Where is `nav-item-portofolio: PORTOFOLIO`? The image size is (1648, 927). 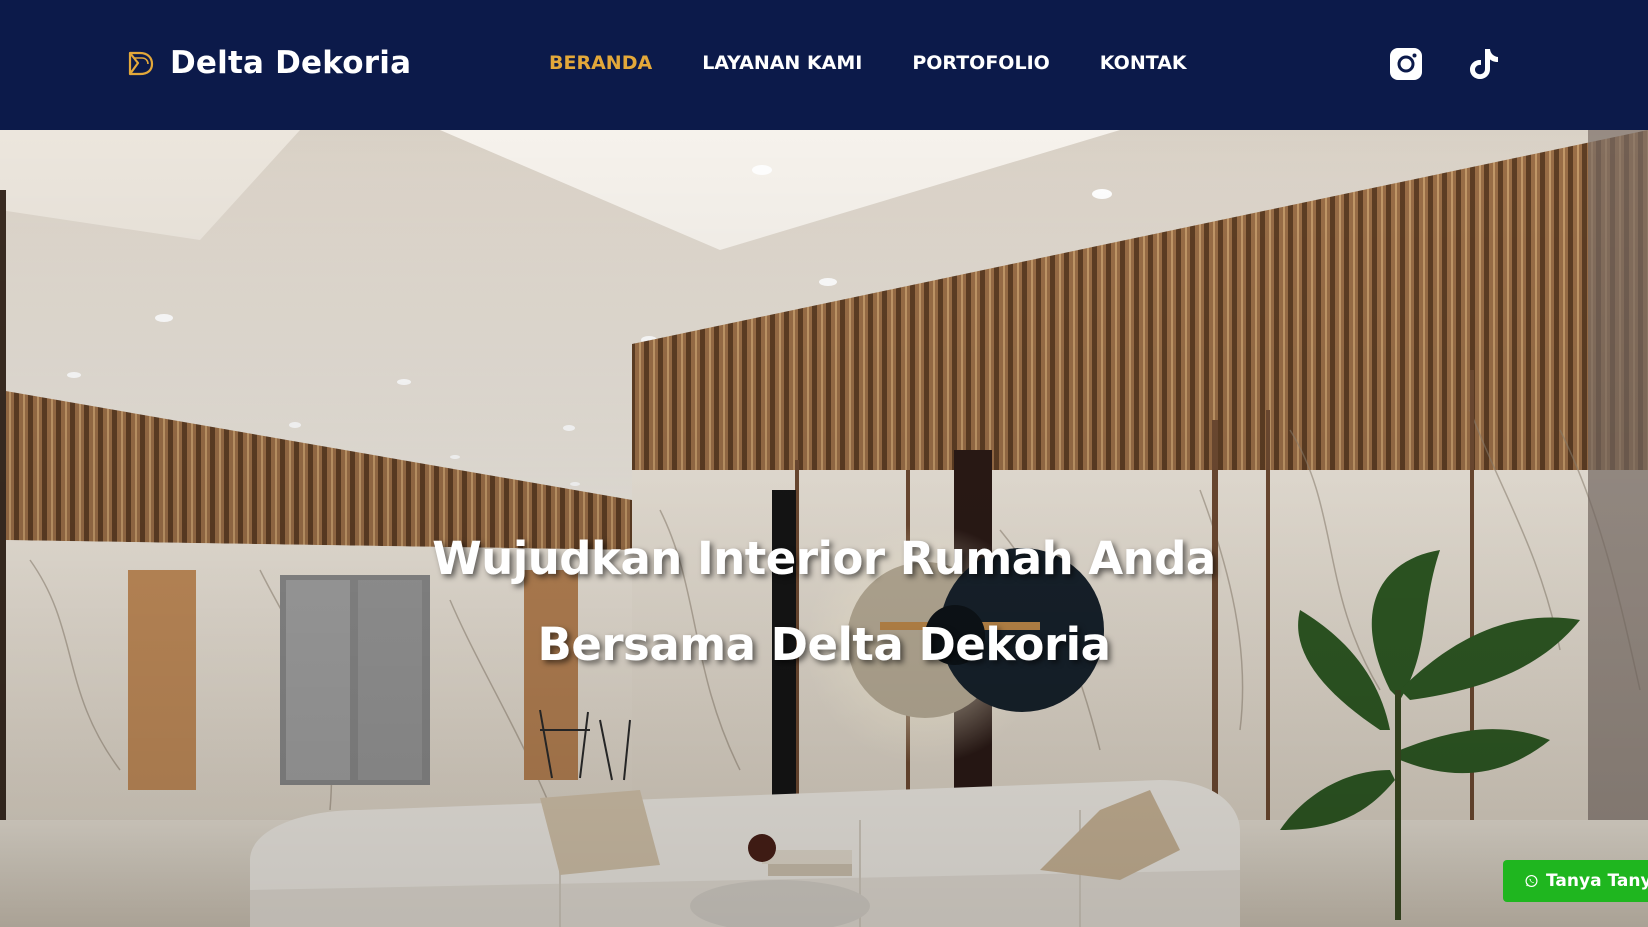
nav-item-portofolio: PORTOFOLIO is located at coordinates (980, 63).